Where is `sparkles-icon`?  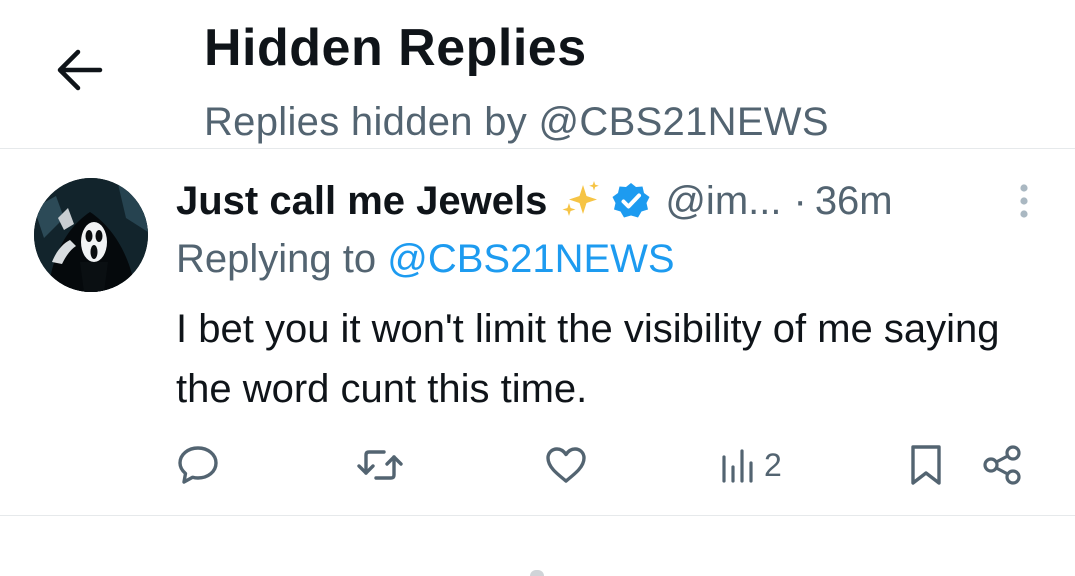
sparkles-icon is located at coordinates (581, 201).